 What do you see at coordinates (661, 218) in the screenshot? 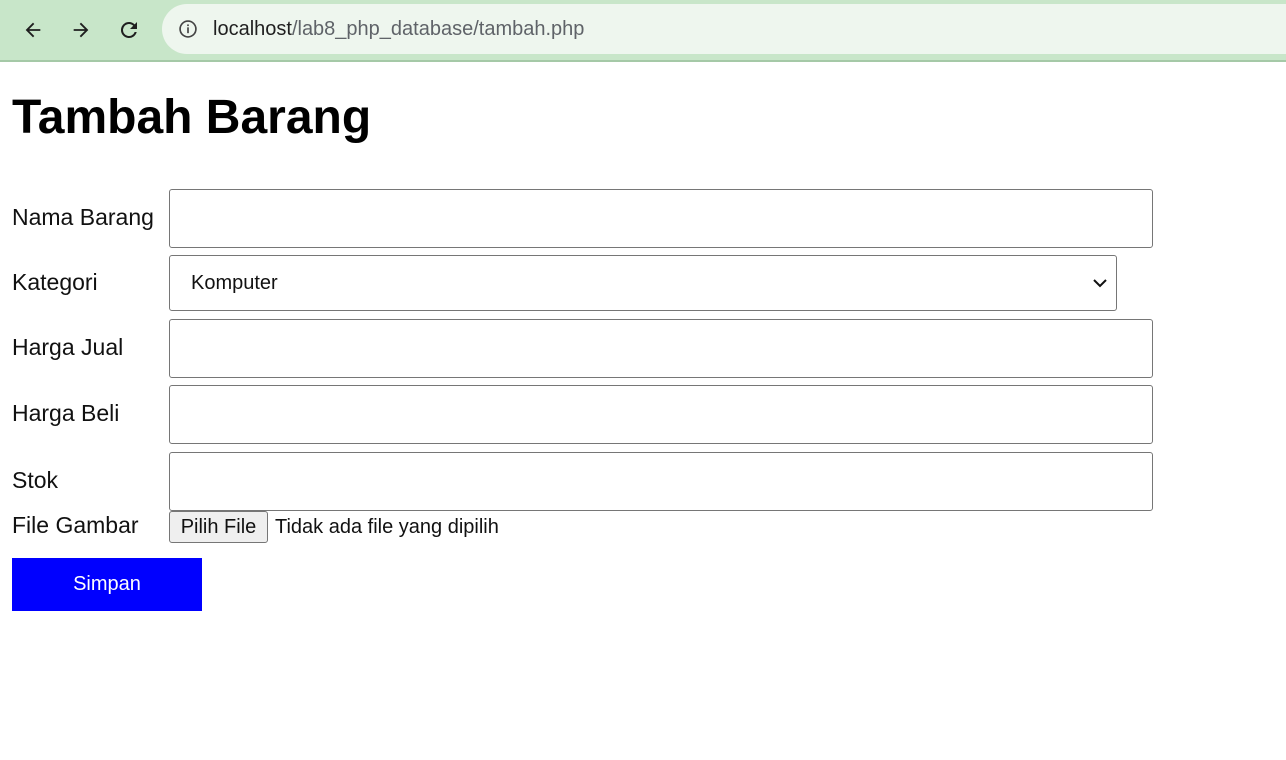
I see `nama-barang-input` at bounding box center [661, 218].